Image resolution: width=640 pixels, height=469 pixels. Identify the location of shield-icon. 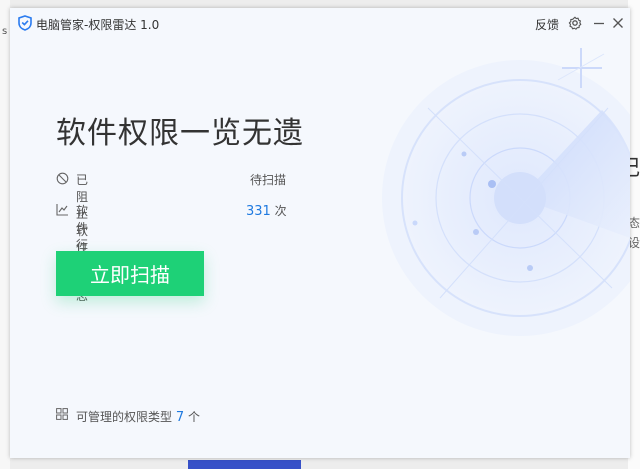
(25, 23).